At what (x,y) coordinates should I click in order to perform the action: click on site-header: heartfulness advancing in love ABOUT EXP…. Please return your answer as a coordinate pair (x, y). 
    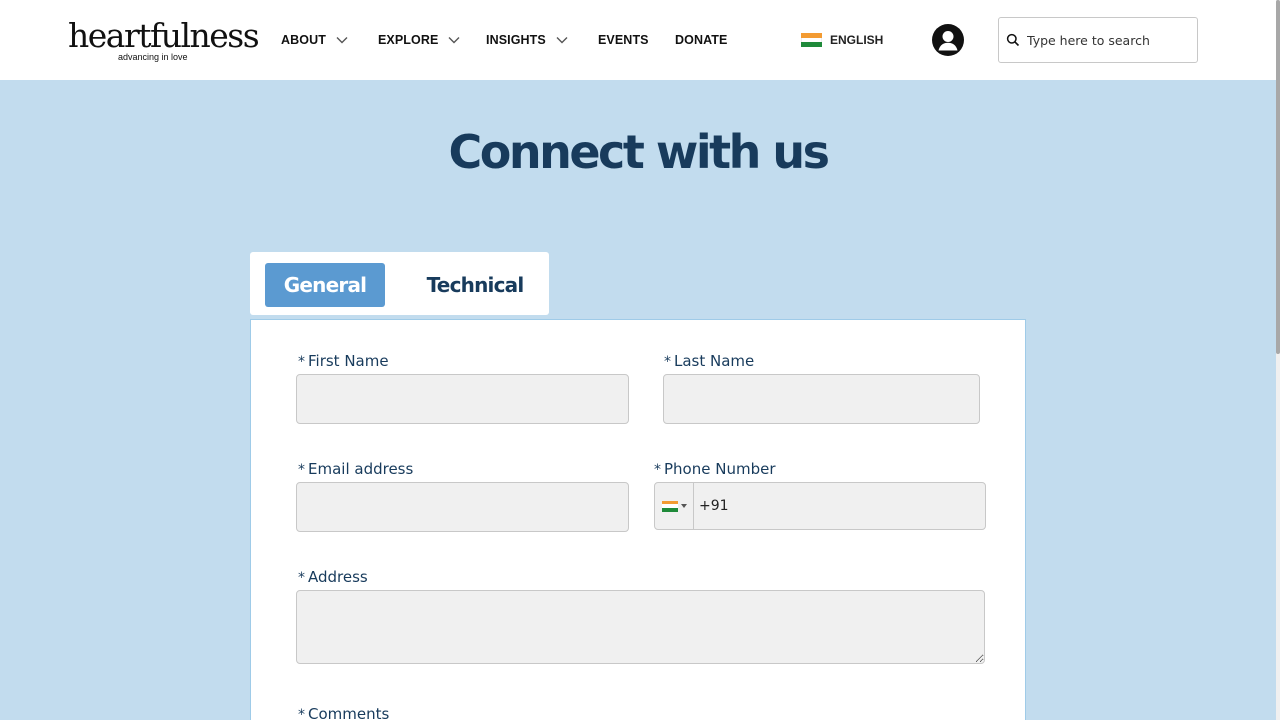
    Looking at the image, I should click on (638, 40).